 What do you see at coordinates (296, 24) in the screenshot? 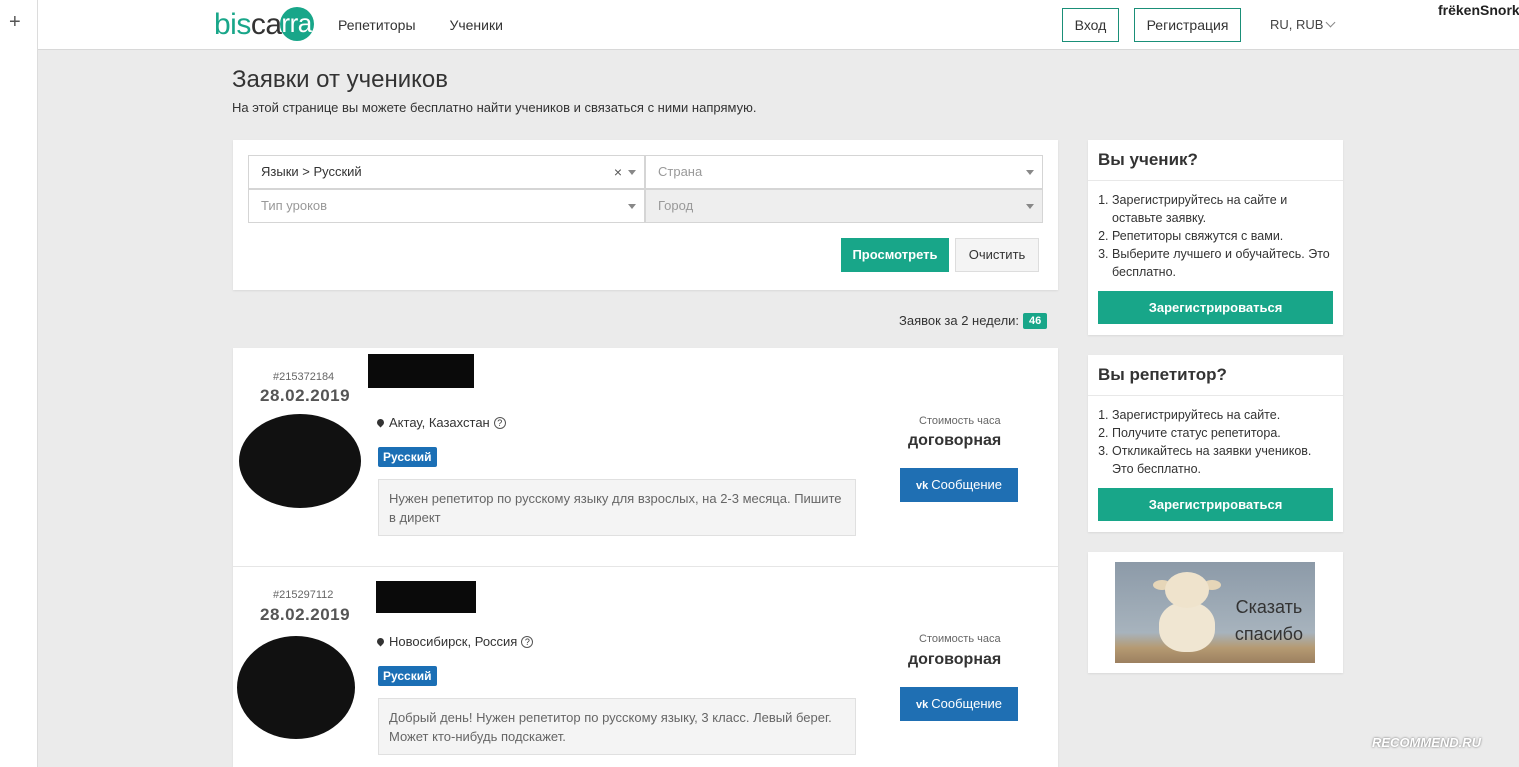
I see `logo-part-3: rra` at bounding box center [296, 24].